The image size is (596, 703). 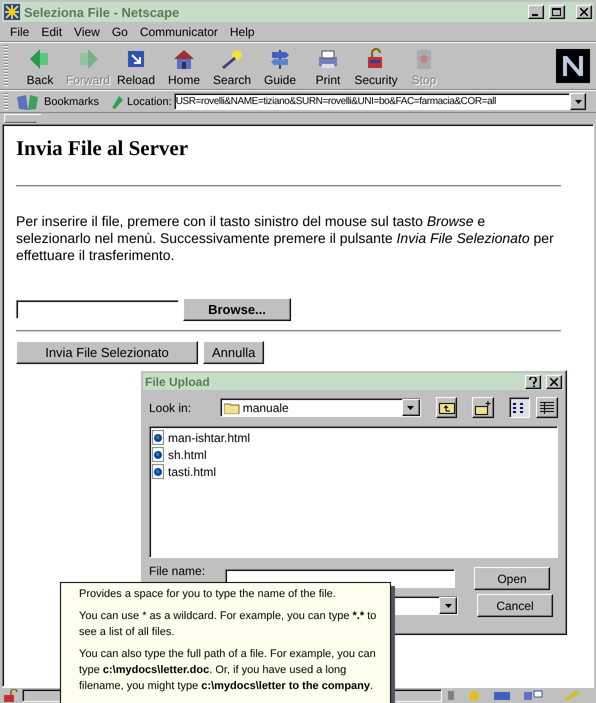 What do you see at coordinates (51, 31) in the screenshot?
I see `menu-item: Edit` at bounding box center [51, 31].